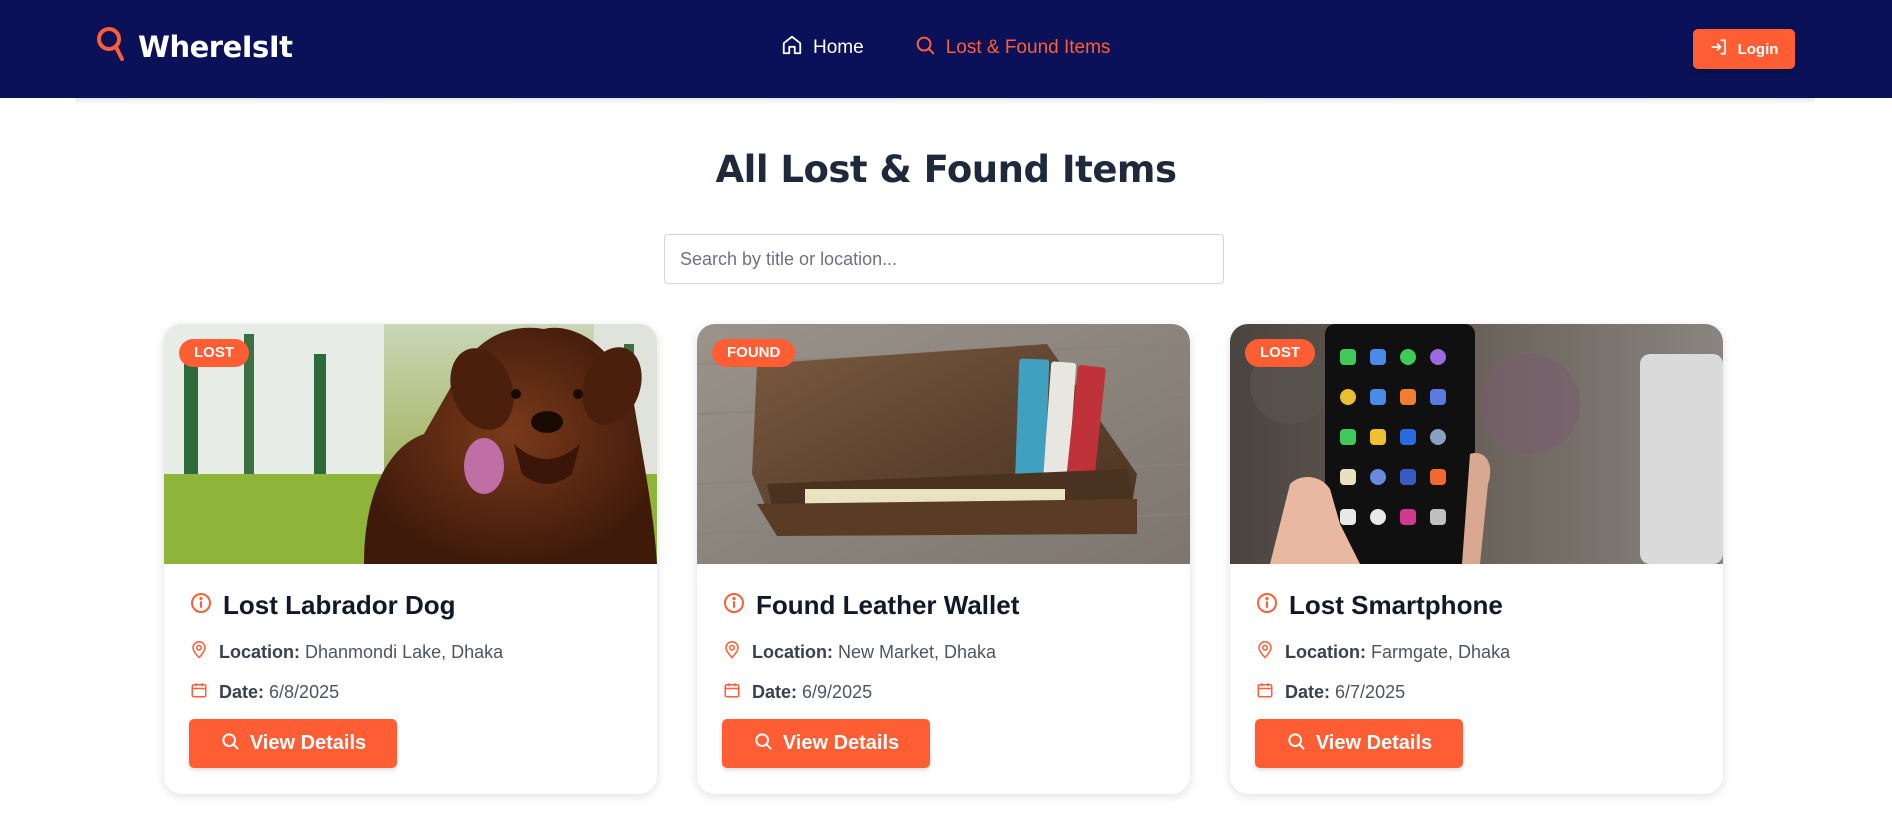 The height and width of the screenshot is (827, 1892). Describe the element at coordinates (1719, 49) in the screenshot. I see `login-icon` at that location.